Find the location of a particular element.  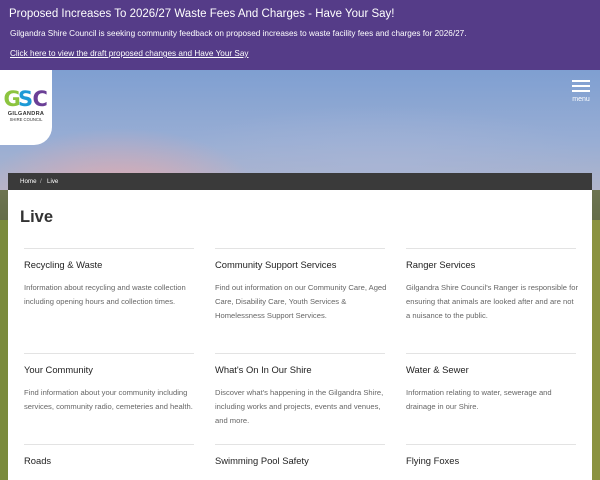

logo-subtitle: SHIRE COUNCIL is located at coordinates (26, 119).